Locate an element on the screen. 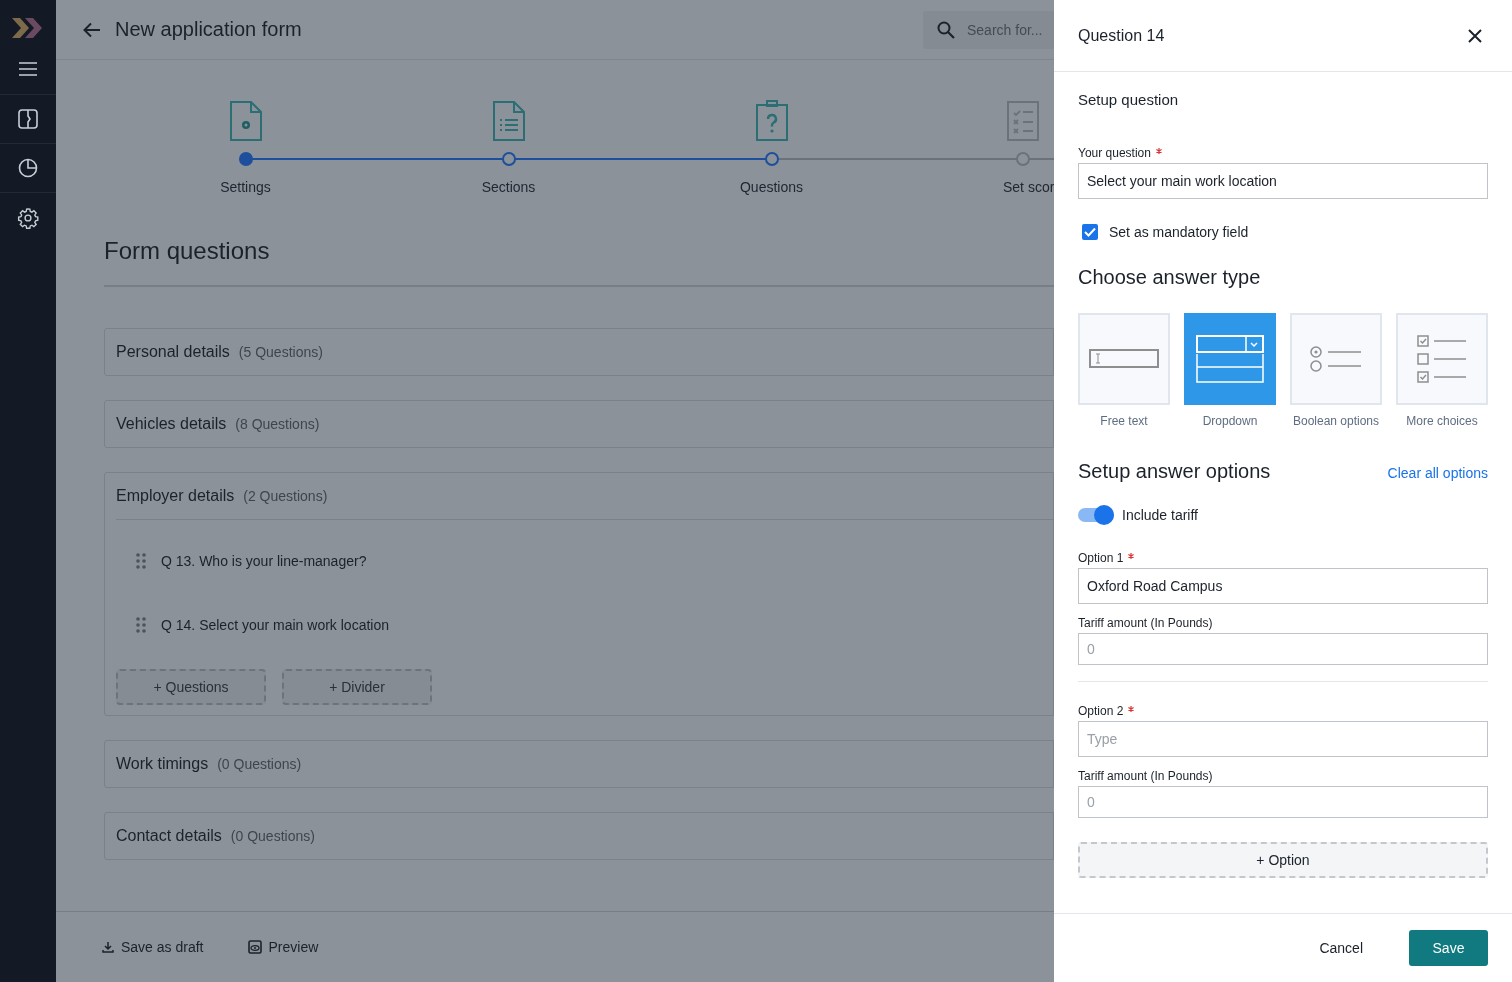  answer-type-label: Dropdown is located at coordinates (1230, 421).